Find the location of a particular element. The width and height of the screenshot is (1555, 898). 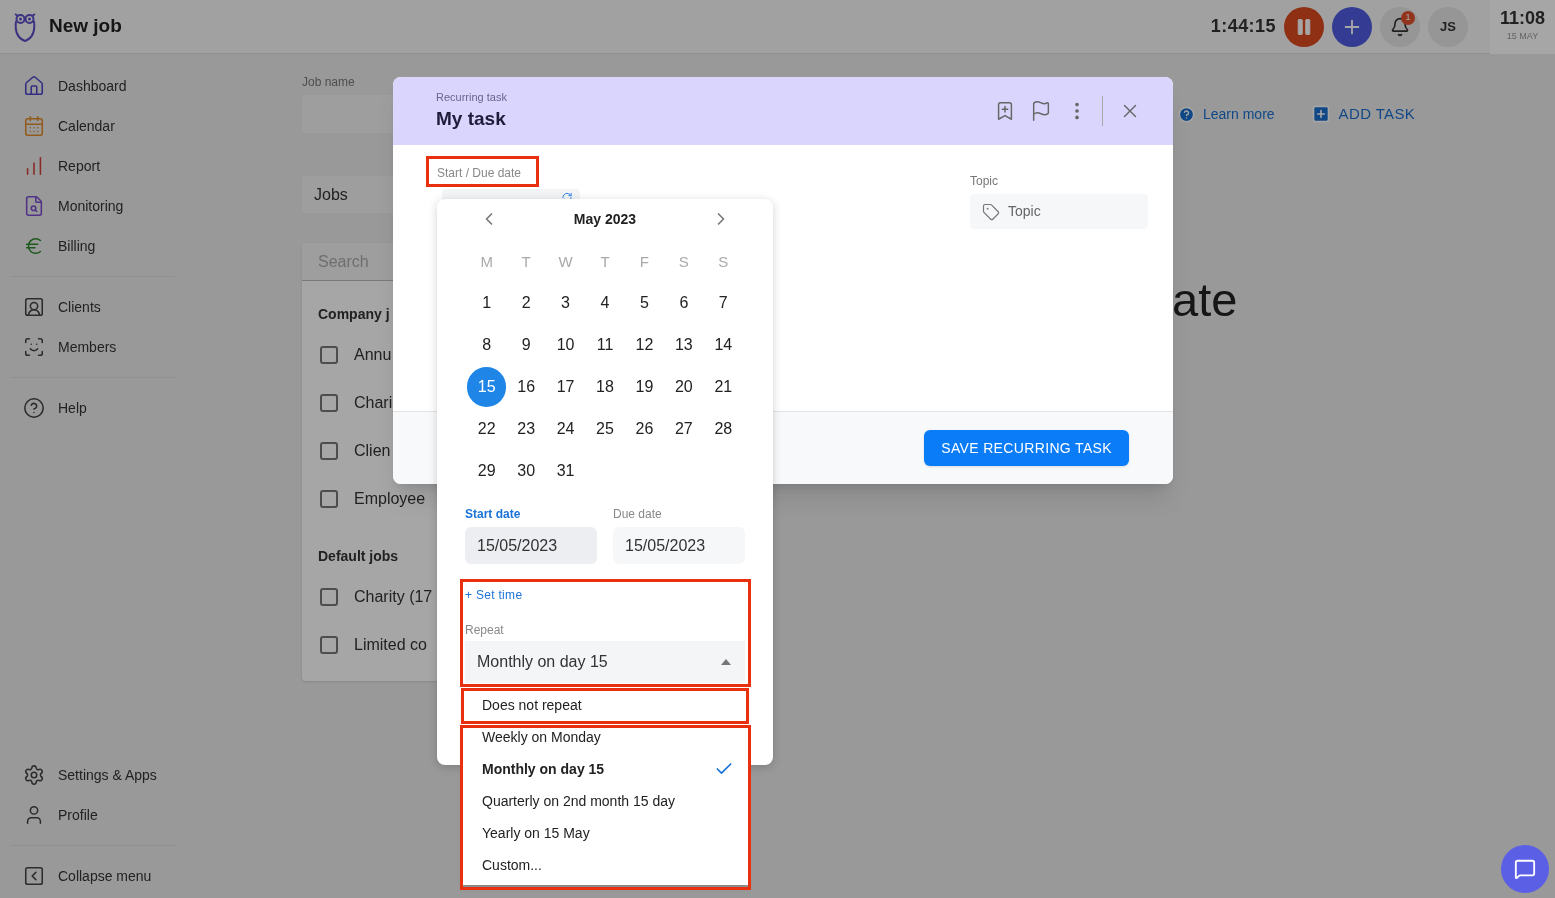

add-icon is located at coordinates (1320, 114).